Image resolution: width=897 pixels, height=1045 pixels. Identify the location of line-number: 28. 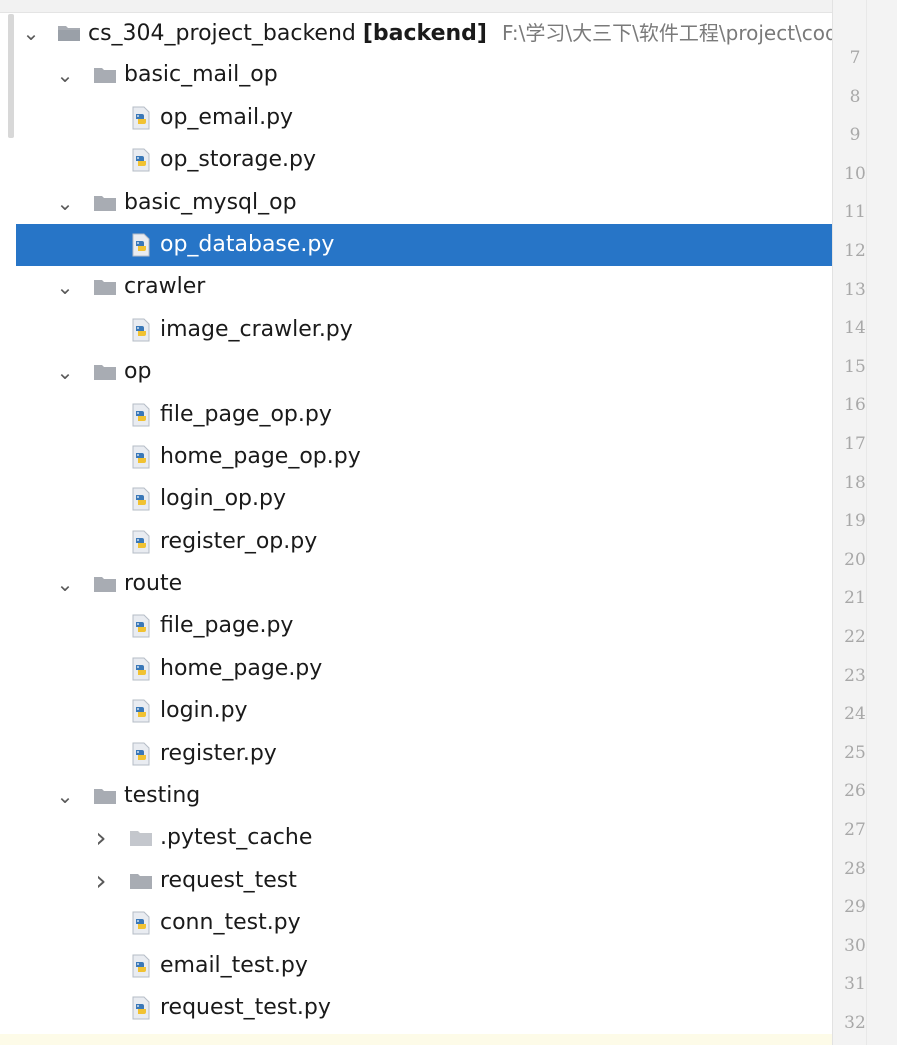
(855, 868).